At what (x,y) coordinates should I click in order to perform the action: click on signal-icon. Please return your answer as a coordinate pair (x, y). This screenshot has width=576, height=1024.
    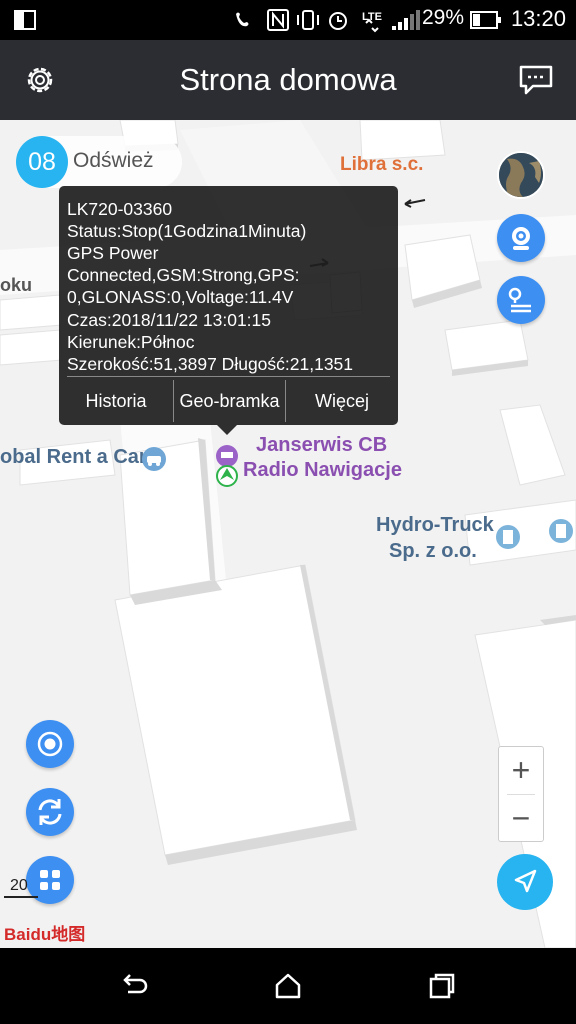
    Looking at the image, I should click on (406, 20).